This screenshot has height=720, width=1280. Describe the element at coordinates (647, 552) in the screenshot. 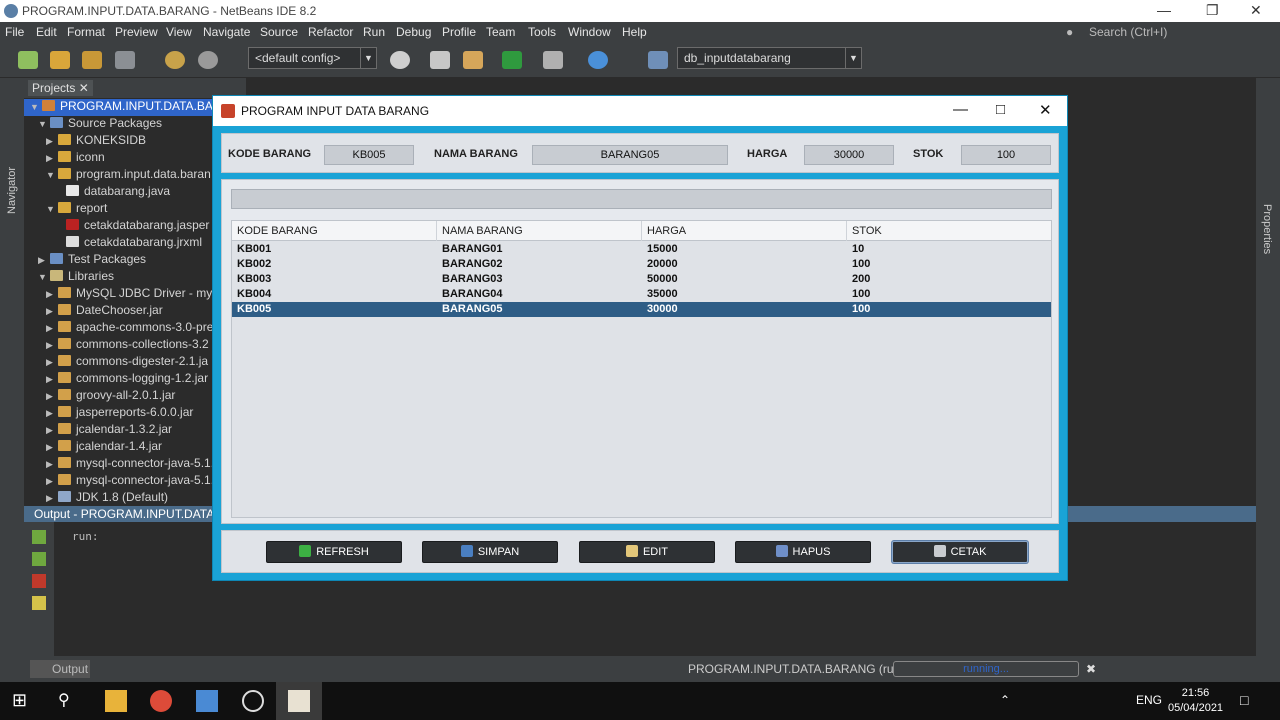

I see `edit-button: EDIT` at that location.